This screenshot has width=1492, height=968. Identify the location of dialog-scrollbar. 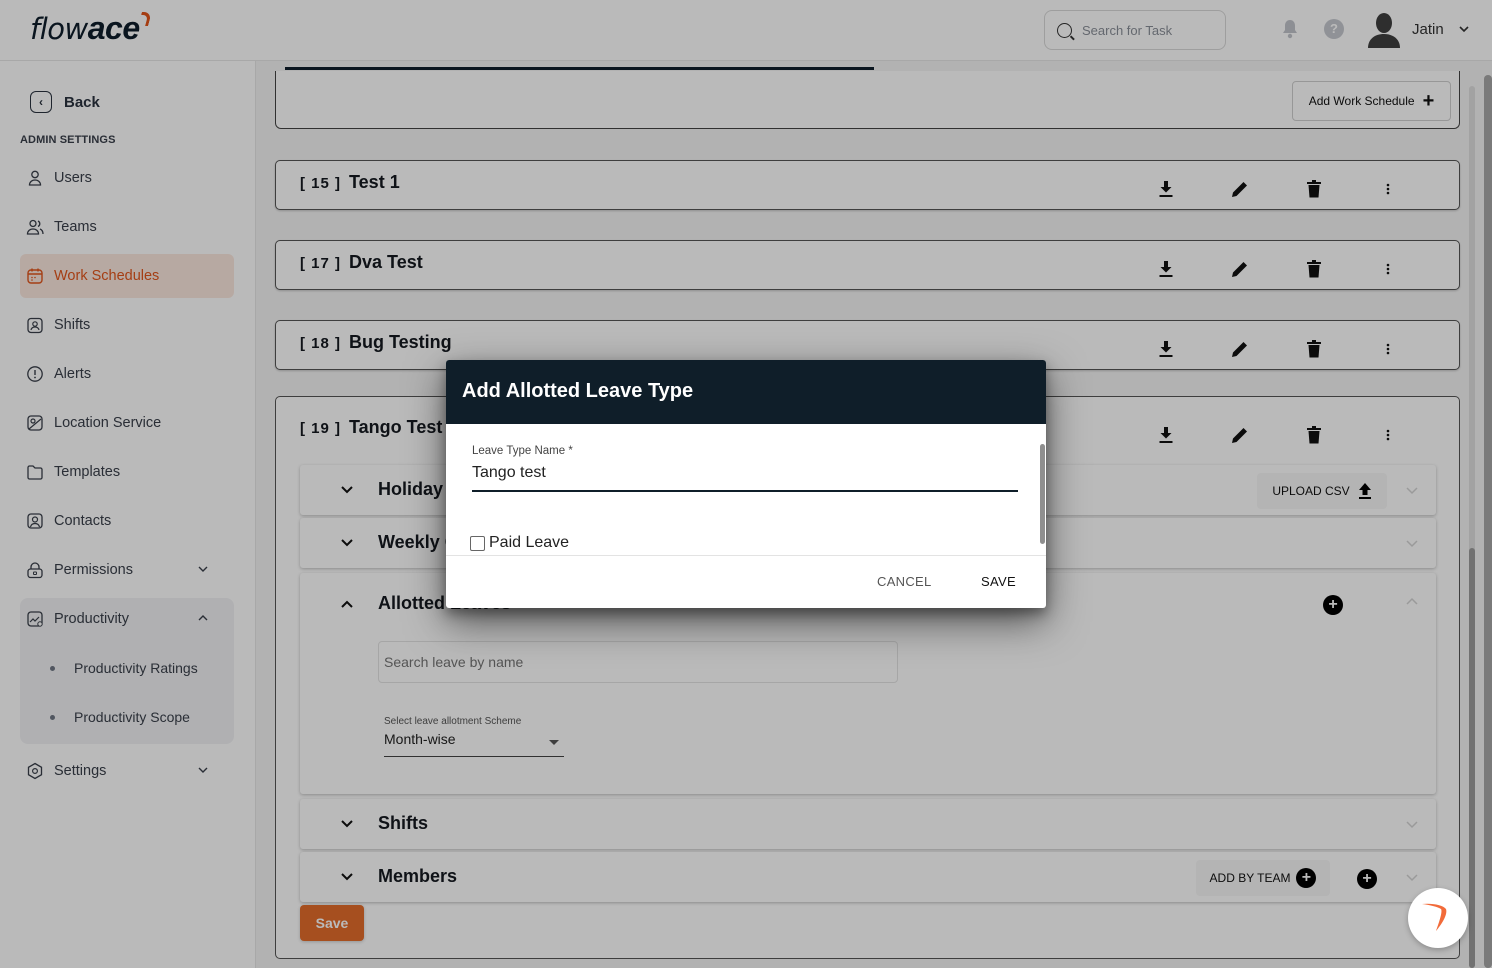
(1042, 494).